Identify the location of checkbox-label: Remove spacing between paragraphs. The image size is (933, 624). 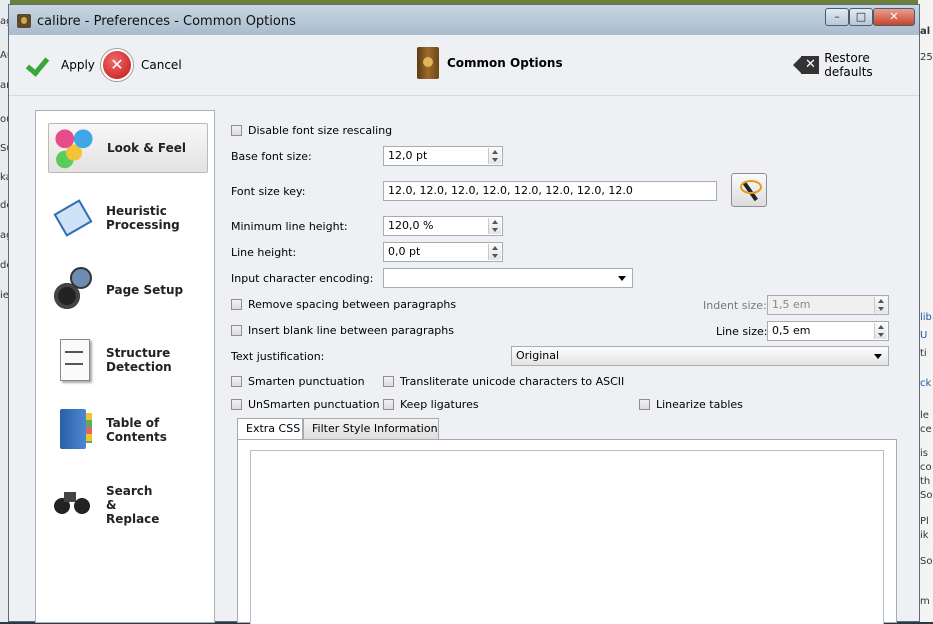
(352, 304).